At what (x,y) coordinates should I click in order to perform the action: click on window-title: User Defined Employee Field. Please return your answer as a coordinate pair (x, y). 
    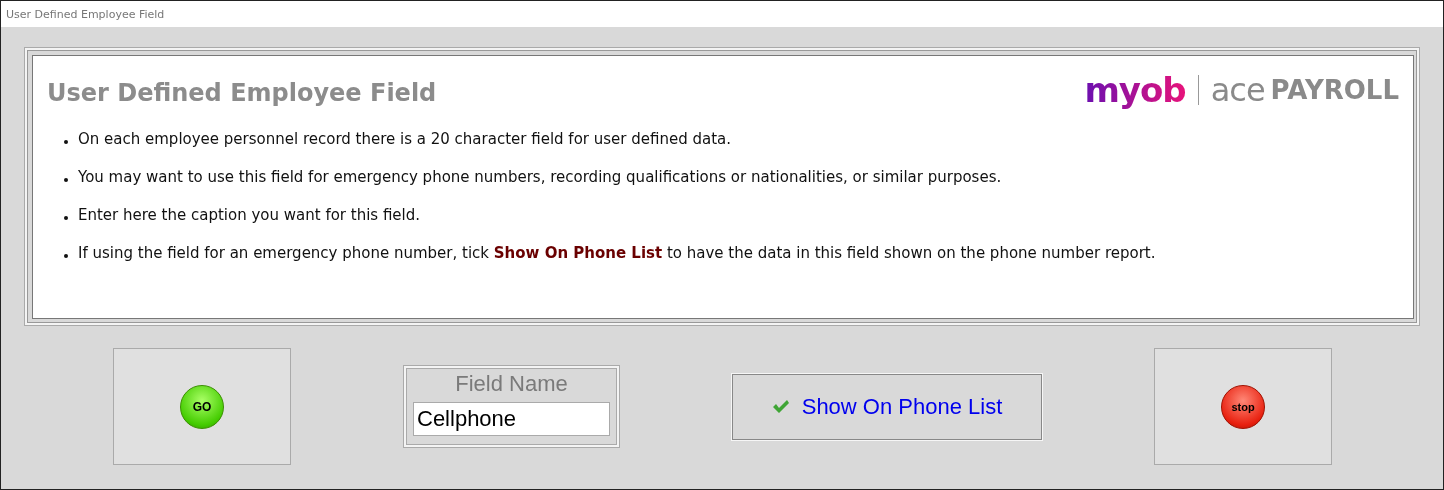
    Looking at the image, I should click on (85, 14).